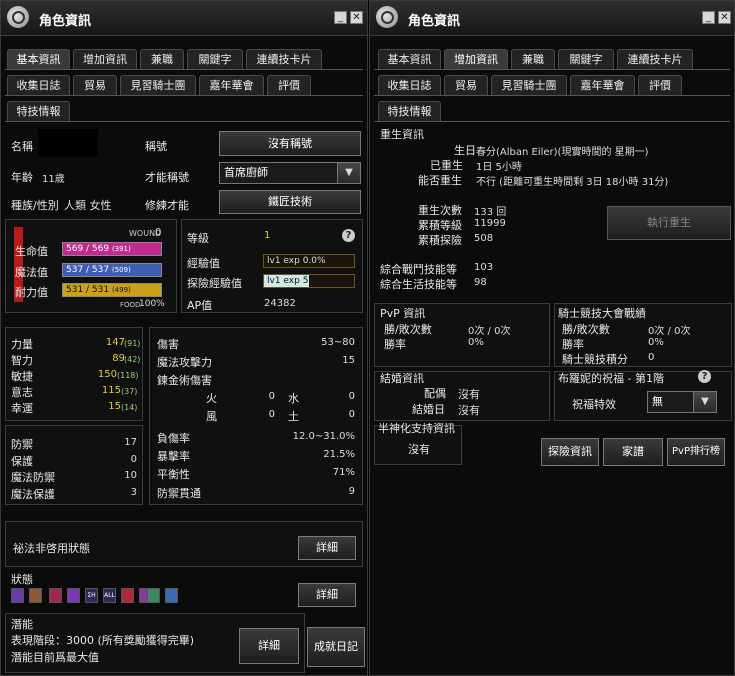 This screenshot has height=676, width=735. I want to click on secret-art-detail-button: 詳細, so click(327, 548).